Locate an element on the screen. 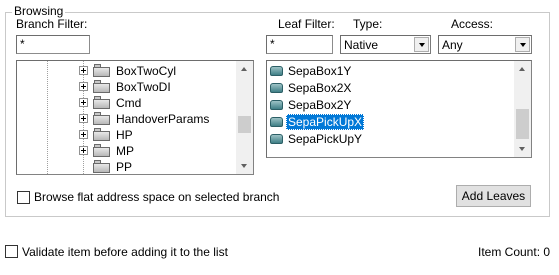 The height and width of the screenshot is (275, 559). item-count-label: Item Count: 0 is located at coordinates (514, 252).